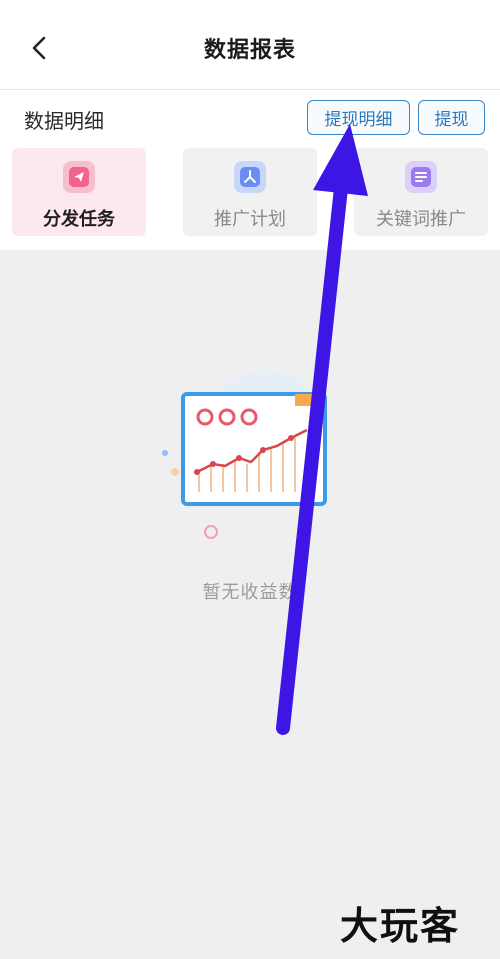 The height and width of the screenshot is (959, 500). Describe the element at coordinates (250, 219) in the screenshot. I see `tab-label: 推广计划` at that location.